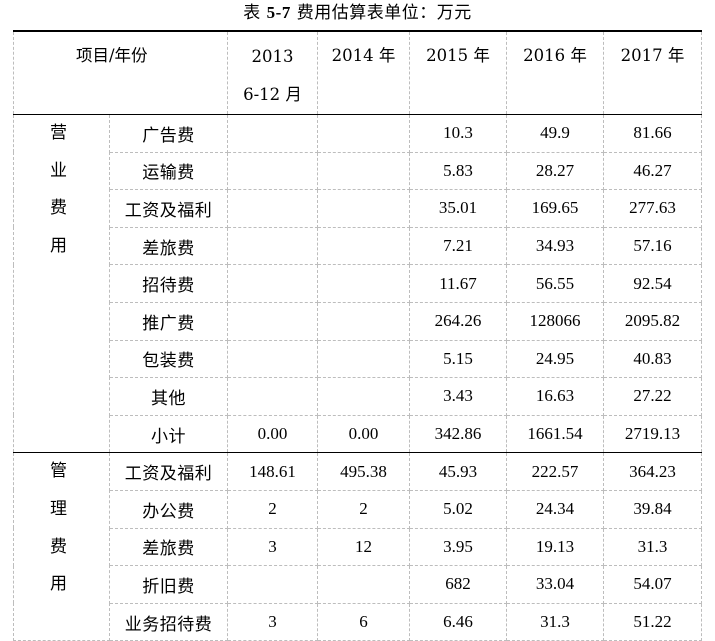 The width and height of the screenshot is (715, 641). Describe the element at coordinates (652, 246) in the screenshot. I see `cell-2017: 57.16` at that location.